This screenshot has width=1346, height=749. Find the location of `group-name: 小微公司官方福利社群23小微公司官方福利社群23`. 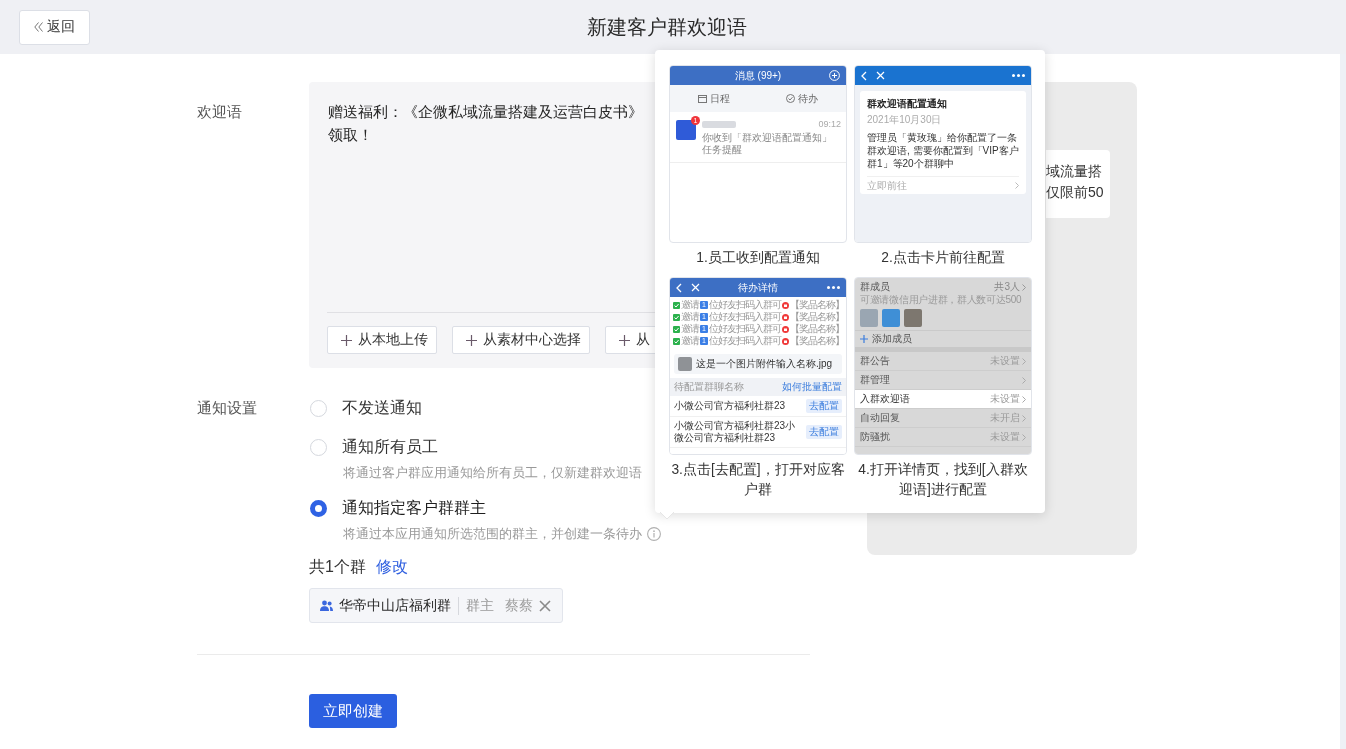

group-name: 小微公司官方福利社群23小微公司官方福利社群23 is located at coordinates (735, 432).